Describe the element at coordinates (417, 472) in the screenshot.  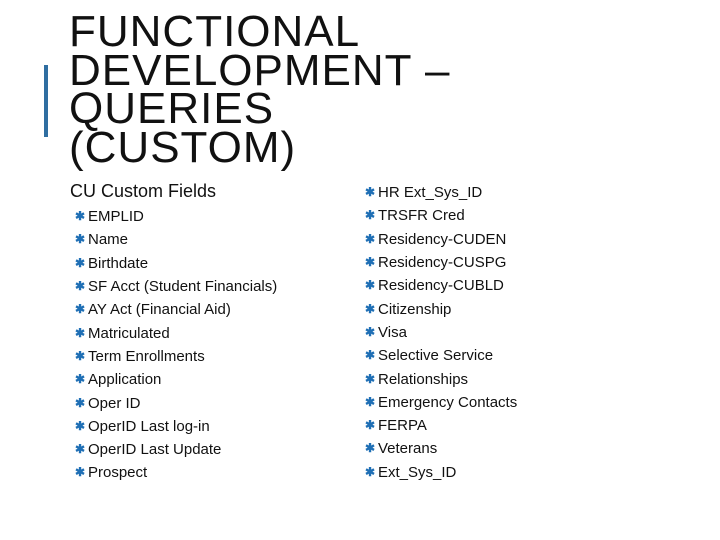
I see `list-item-label: Ext_Sys_ID` at that location.